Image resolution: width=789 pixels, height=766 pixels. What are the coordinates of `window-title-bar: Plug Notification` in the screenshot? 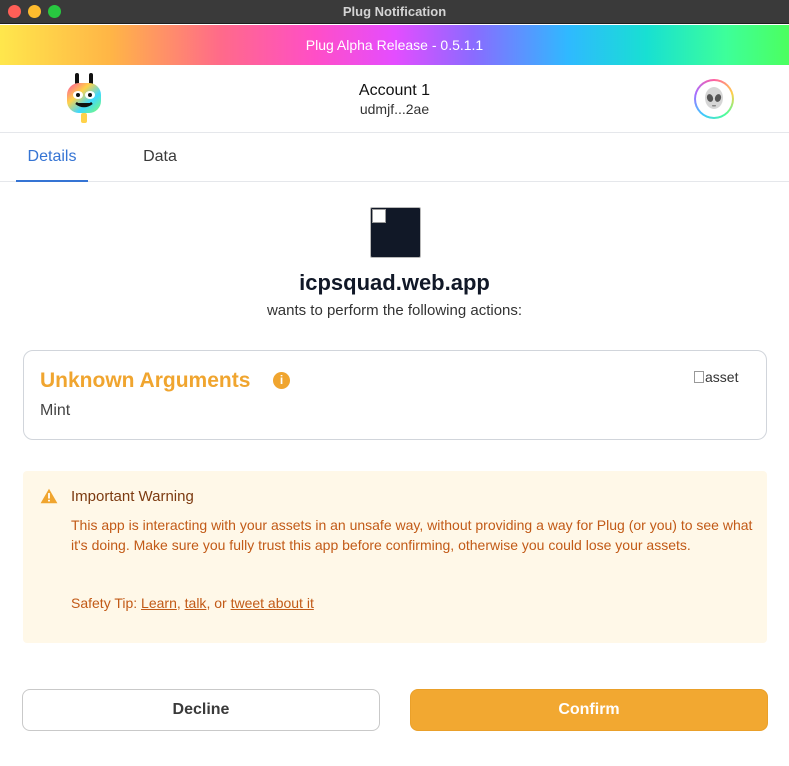 It's located at (394, 12).